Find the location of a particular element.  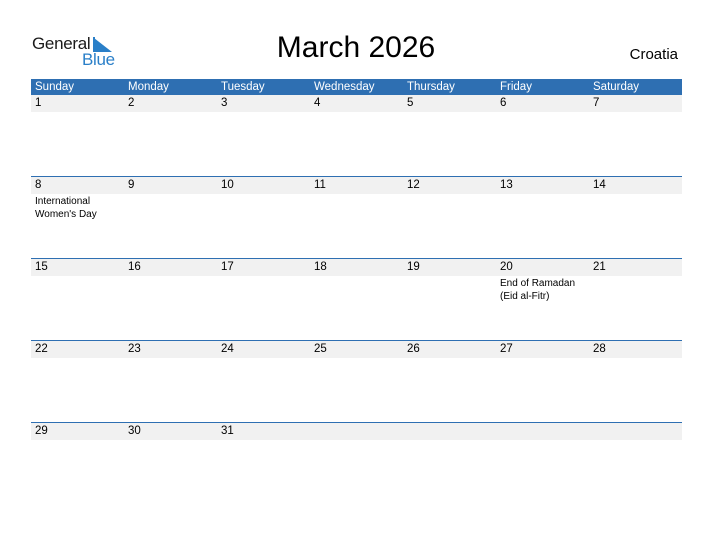

day-number: 25 is located at coordinates (320, 349).